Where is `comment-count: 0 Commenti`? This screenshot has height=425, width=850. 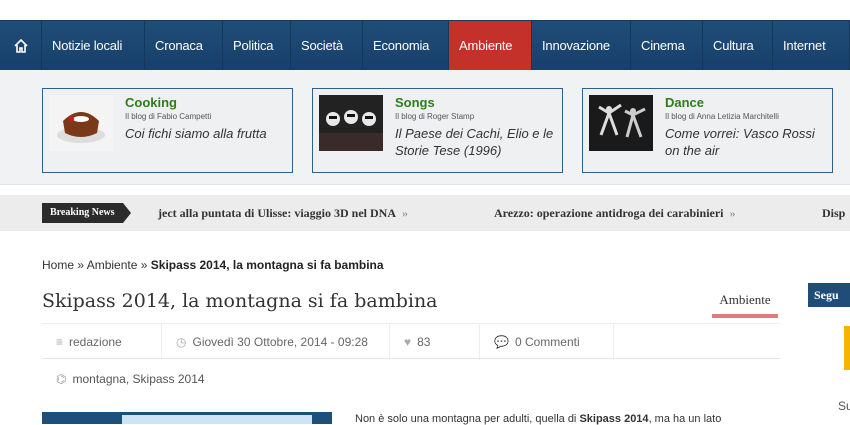
comment-count: 0 Commenti is located at coordinates (547, 342).